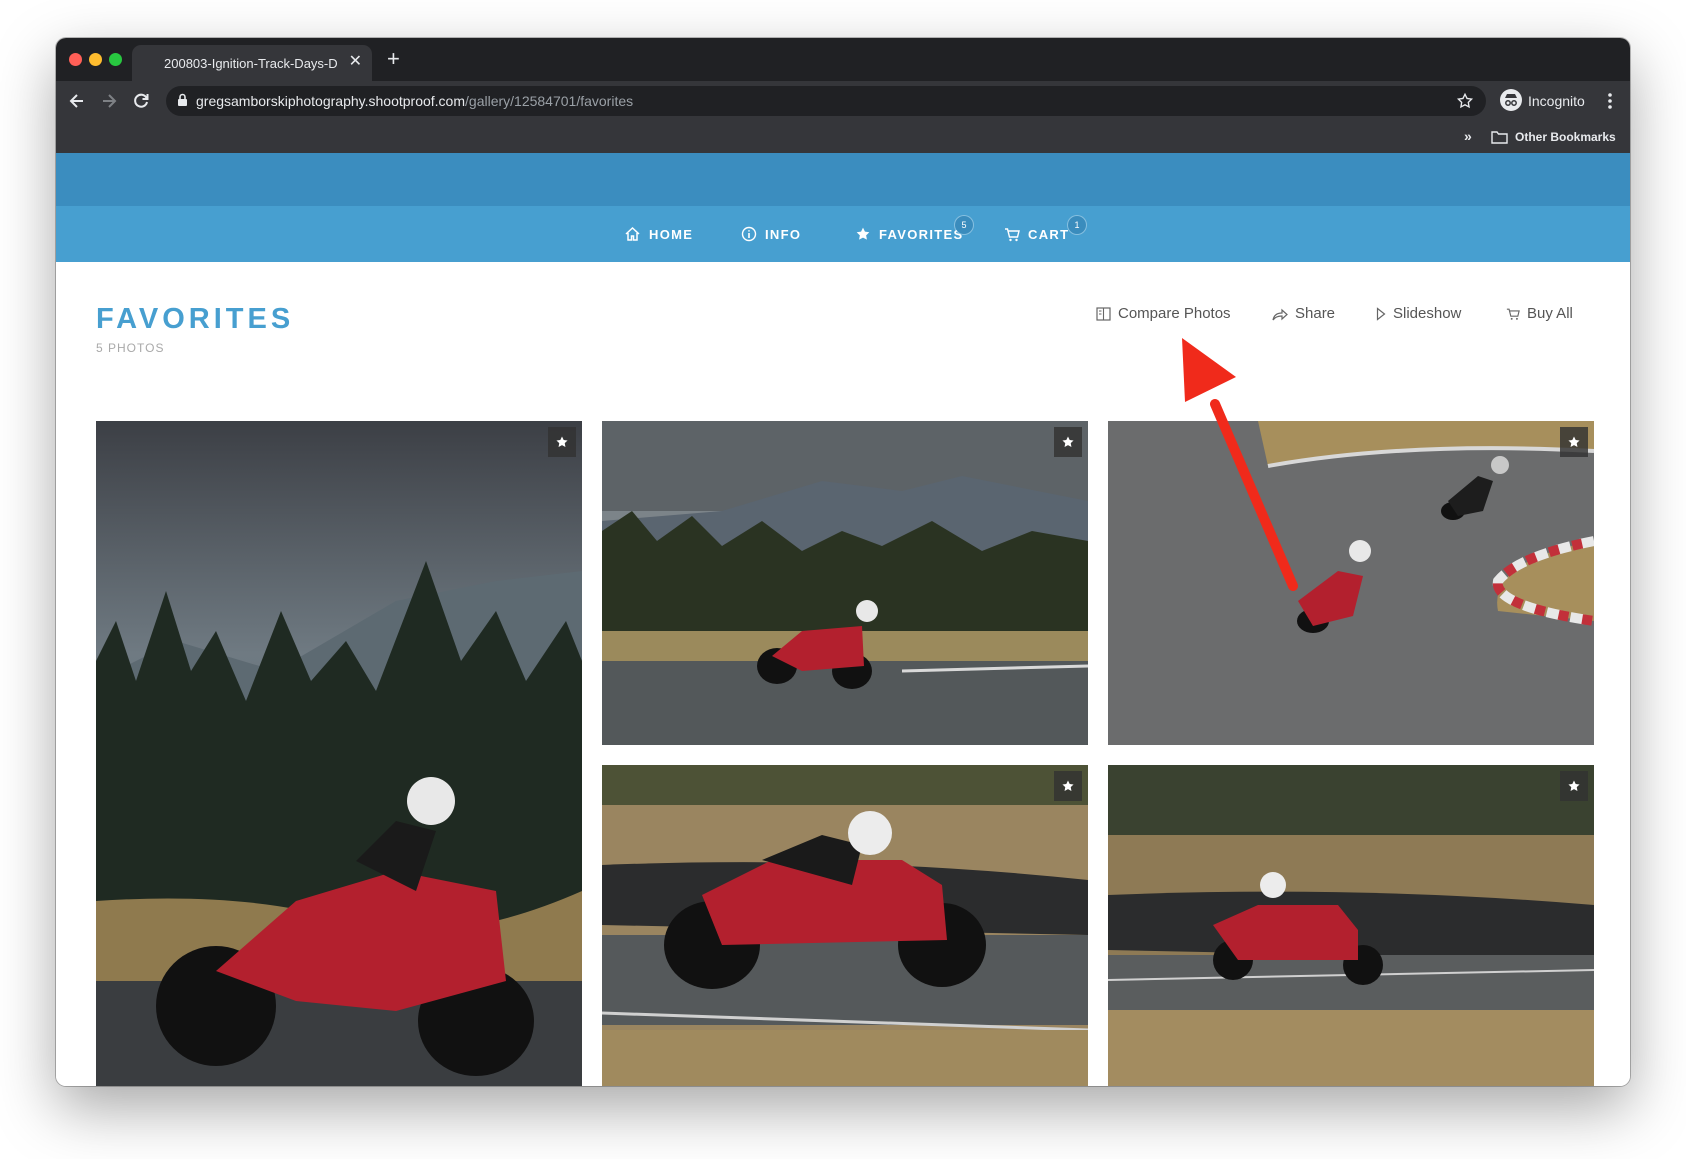  I want to click on home-icon, so click(632, 233).